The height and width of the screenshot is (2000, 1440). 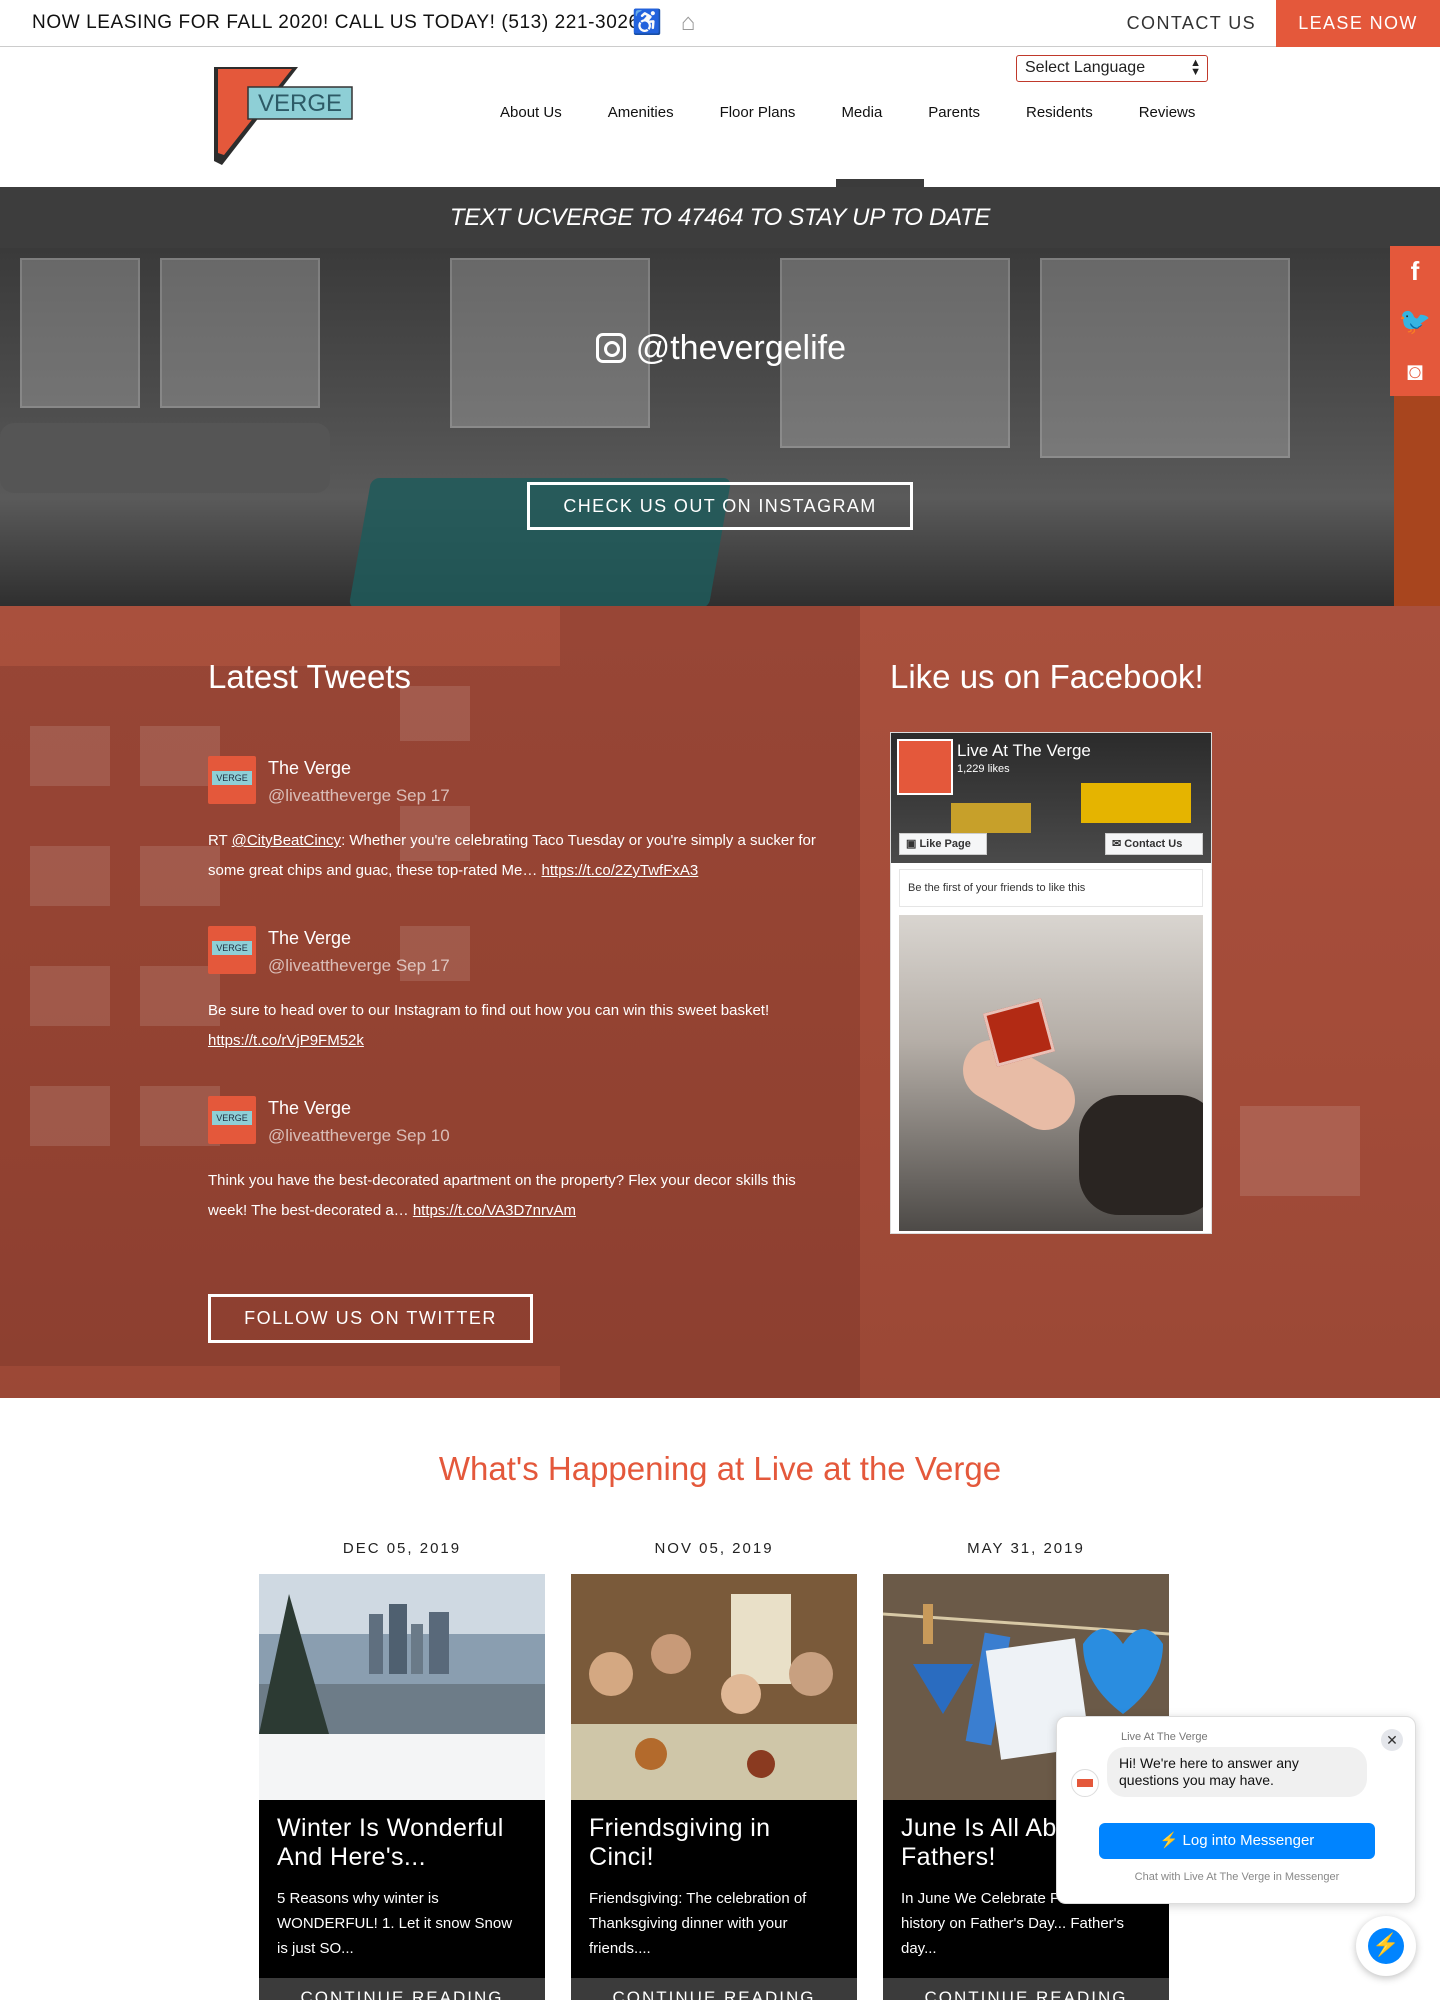 I want to click on messenger-page-name: Live At The Verge, so click(x=1164, y=1737).